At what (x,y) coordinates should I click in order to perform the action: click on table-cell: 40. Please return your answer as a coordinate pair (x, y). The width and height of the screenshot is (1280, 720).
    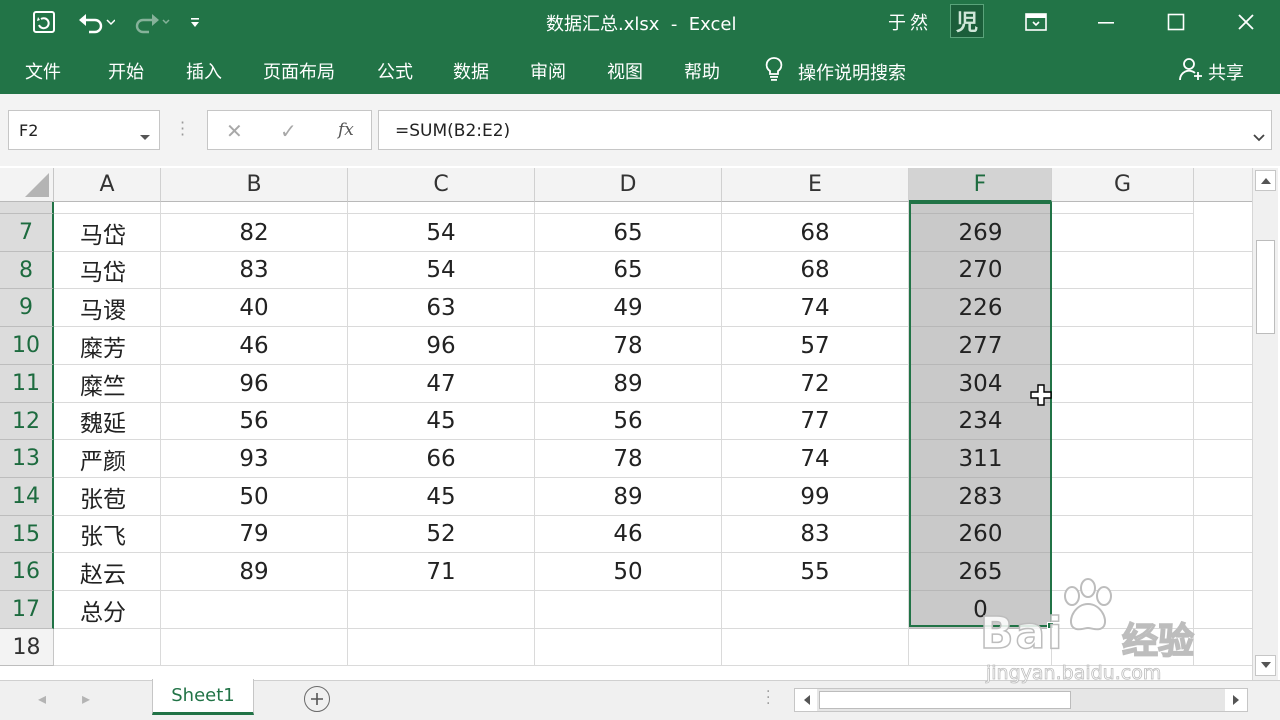
    Looking at the image, I should click on (254, 308).